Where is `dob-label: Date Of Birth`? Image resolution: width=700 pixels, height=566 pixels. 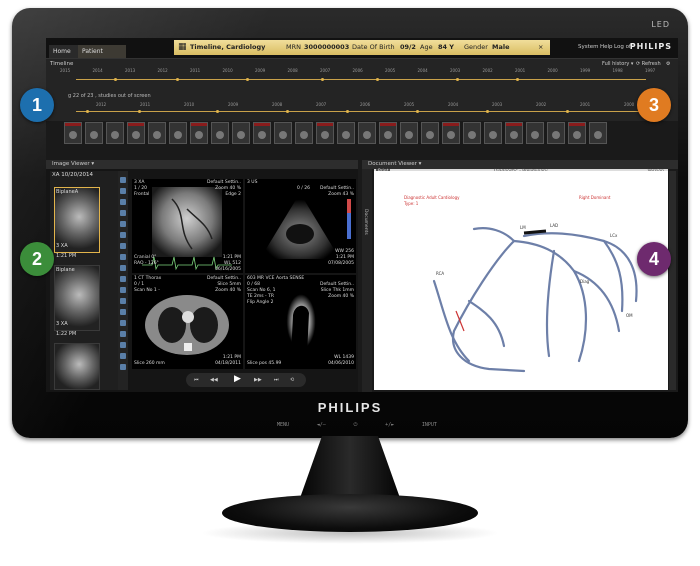
dob-label: Date Of Birth is located at coordinates (373, 47).